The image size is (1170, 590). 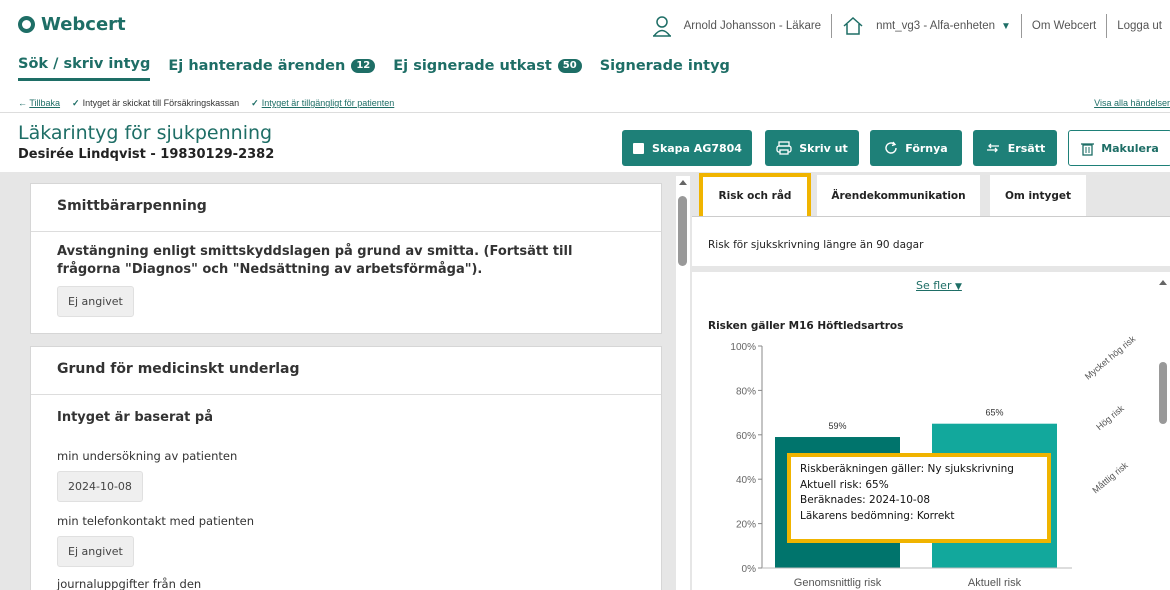 What do you see at coordinates (865, 500) in the screenshot?
I see `tooltip-line: Beräknades: 2024-10-08` at bounding box center [865, 500].